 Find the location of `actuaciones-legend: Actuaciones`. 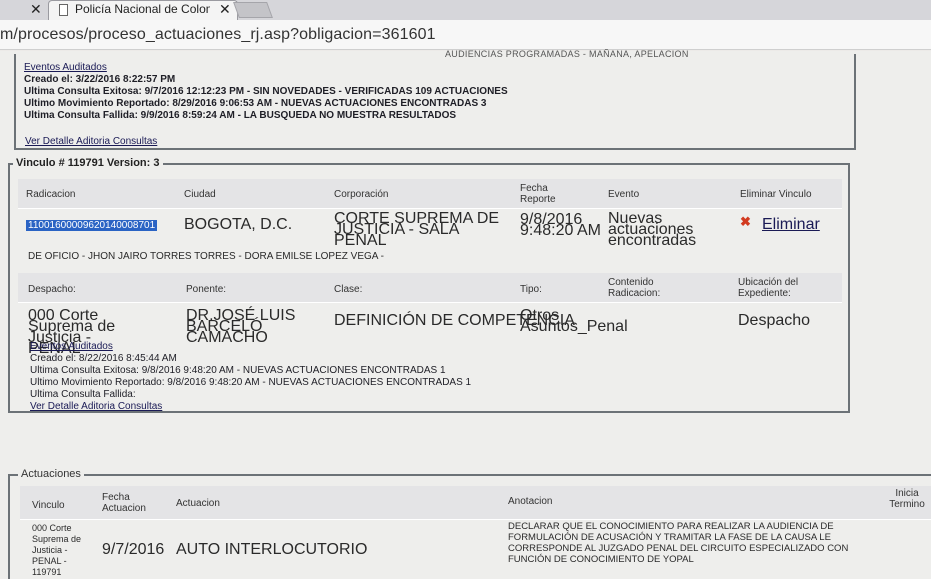

actuaciones-legend: Actuaciones is located at coordinates (51, 474).